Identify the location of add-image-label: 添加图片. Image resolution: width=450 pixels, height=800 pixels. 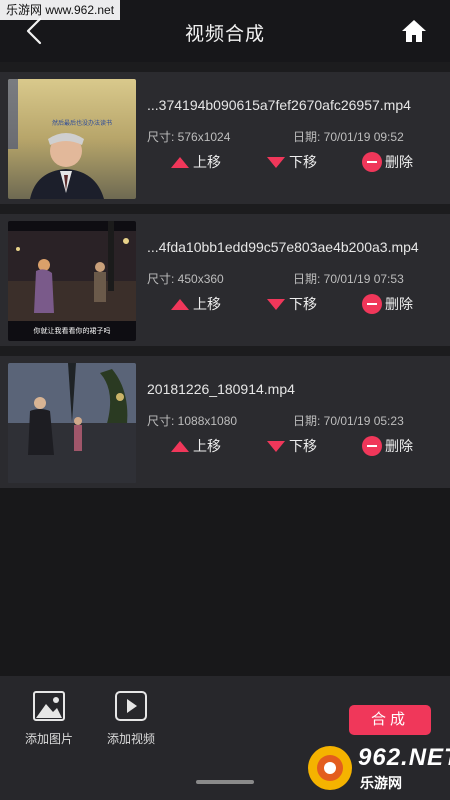
(48, 739).